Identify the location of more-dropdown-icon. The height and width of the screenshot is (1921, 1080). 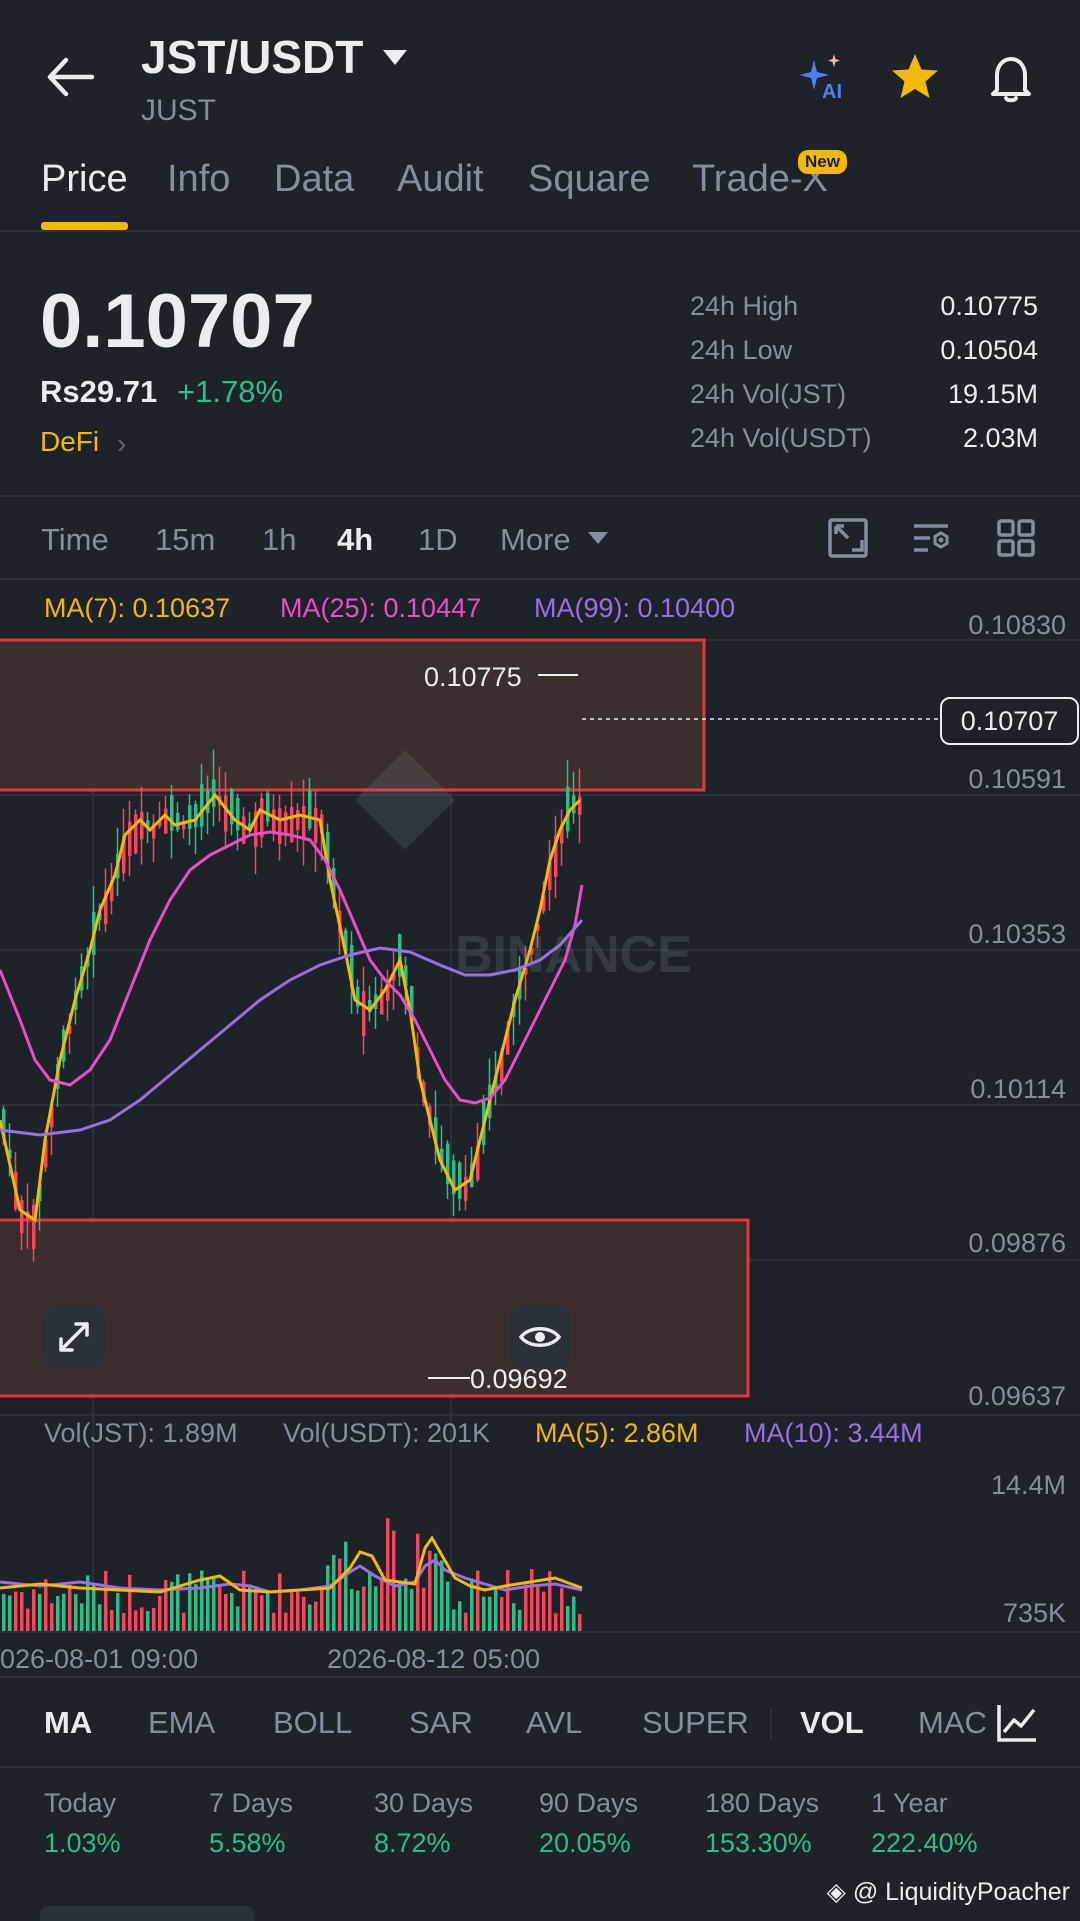
(598, 538).